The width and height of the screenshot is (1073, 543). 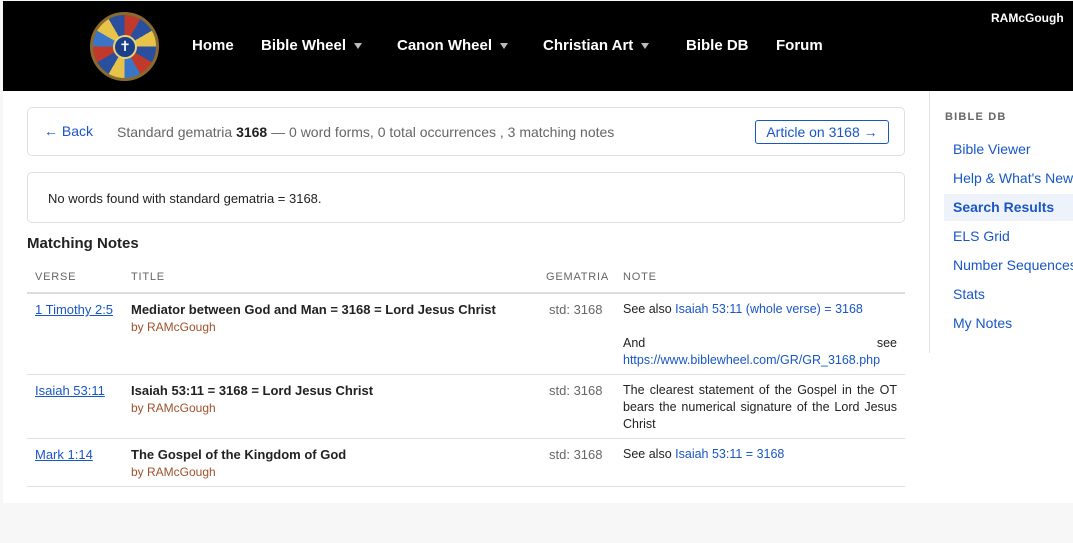 I want to click on sidebar-item-stats: Stats, so click(x=969, y=294).